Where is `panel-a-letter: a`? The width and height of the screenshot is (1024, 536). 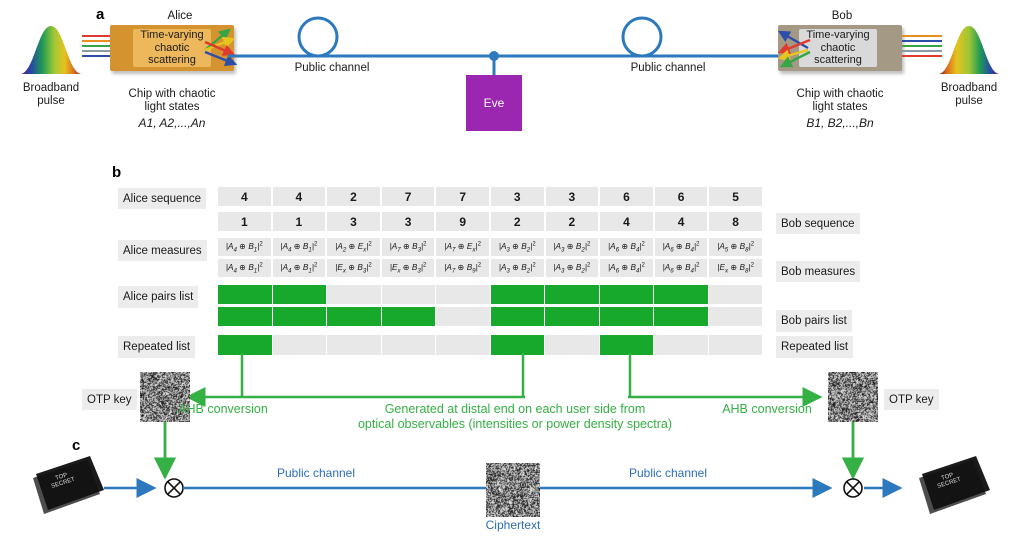 panel-a-letter: a is located at coordinates (100, 14).